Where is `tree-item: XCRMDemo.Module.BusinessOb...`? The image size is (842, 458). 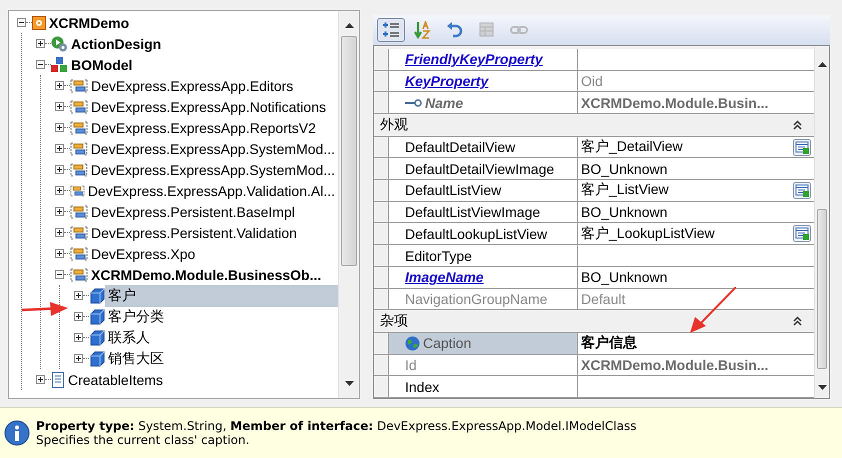 tree-item: XCRMDemo.Module.BusinessOb... is located at coordinates (213, 274).